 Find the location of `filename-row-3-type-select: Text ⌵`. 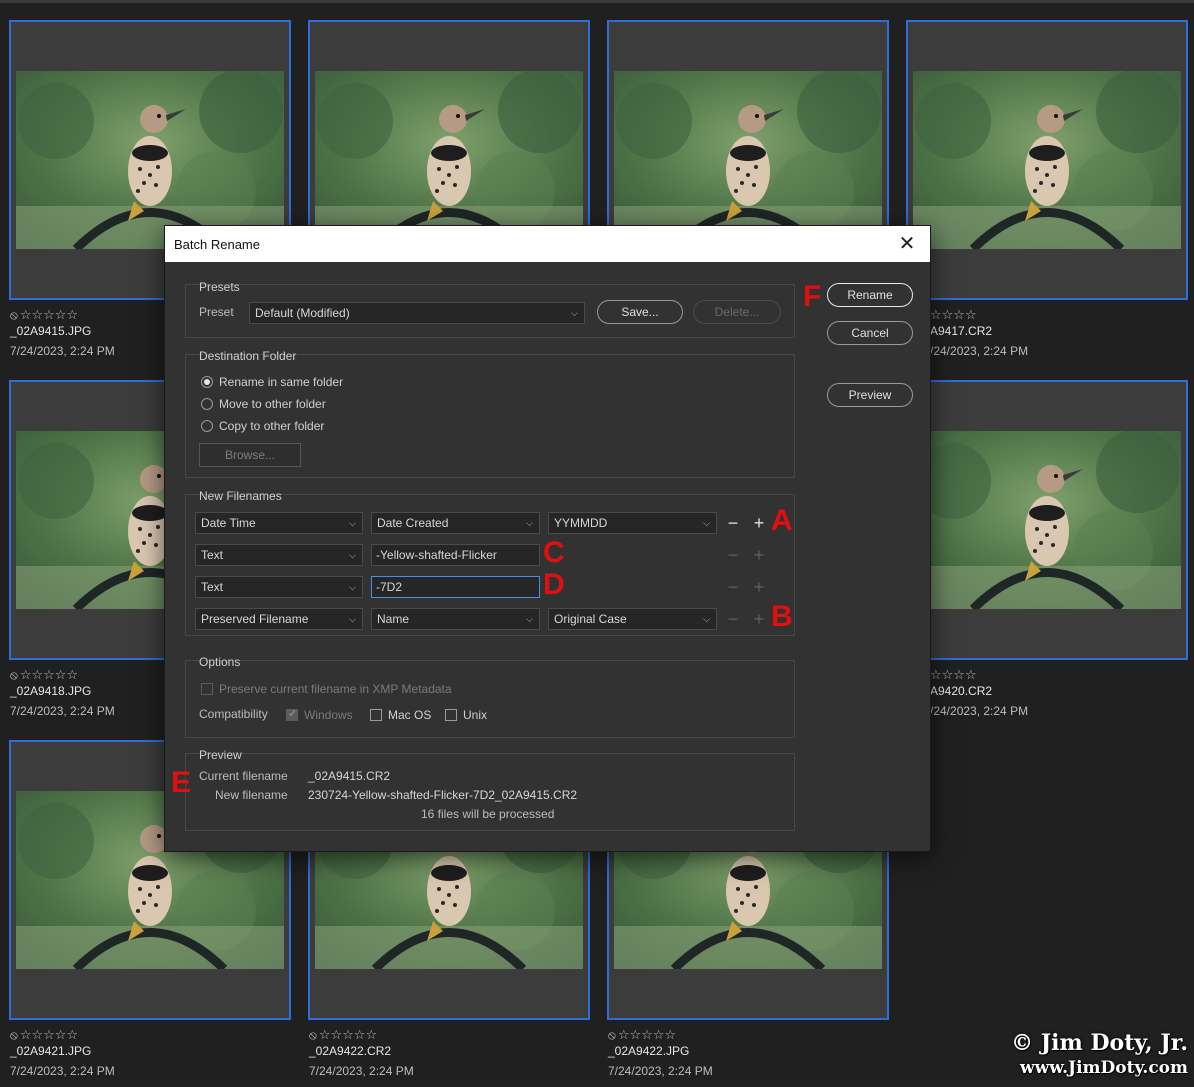

filename-row-3-type-select: Text ⌵ is located at coordinates (279, 587).